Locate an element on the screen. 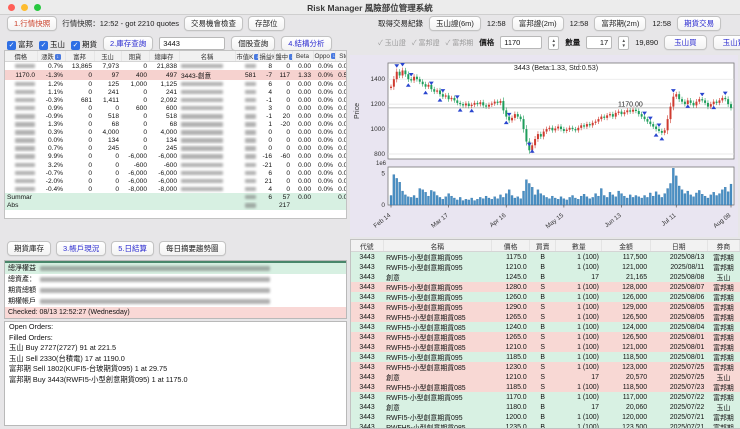 This screenshot has height=429, width=740. esun-sell-button: 玉山賣 is located at coordinates (726, 42).